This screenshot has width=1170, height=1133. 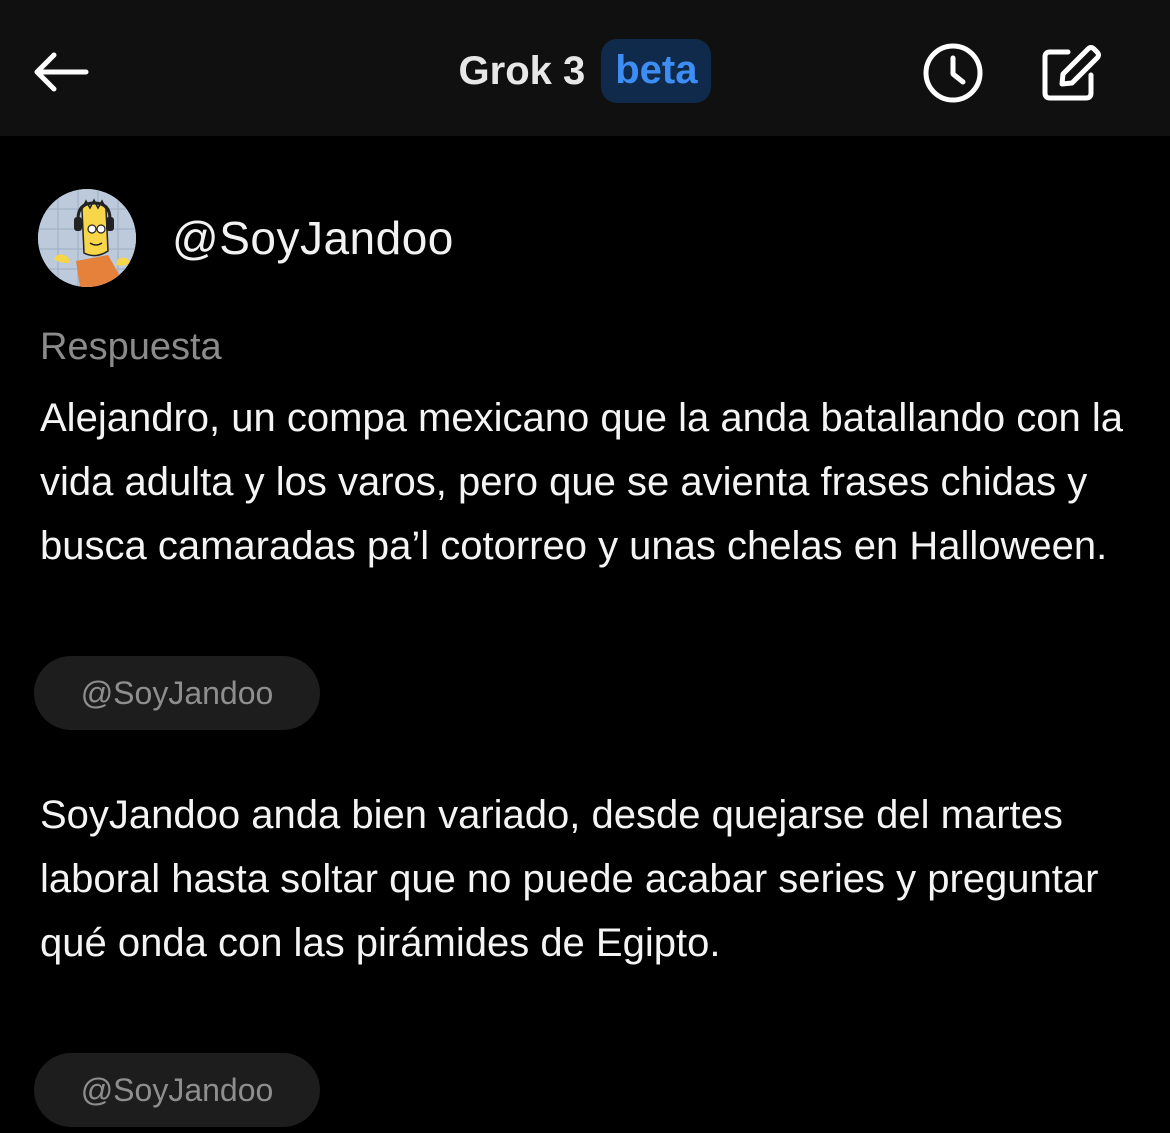 I want to click on clock-icon, so click(x=953, y=73).